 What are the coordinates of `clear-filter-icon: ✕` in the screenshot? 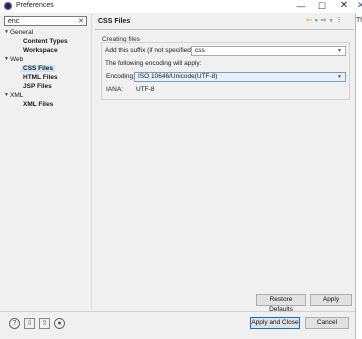 It's located at (81, 21).